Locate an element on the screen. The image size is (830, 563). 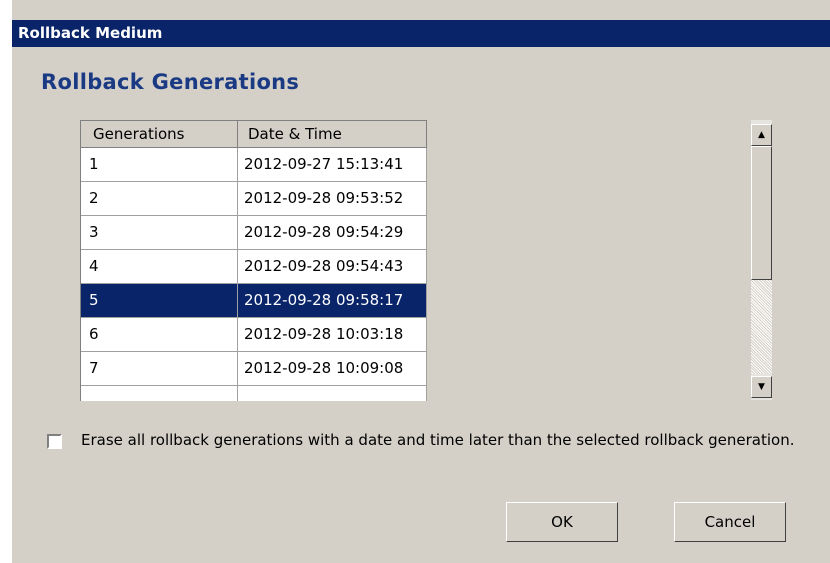
generation-cell: 4 is located at coordinates (159, 267).